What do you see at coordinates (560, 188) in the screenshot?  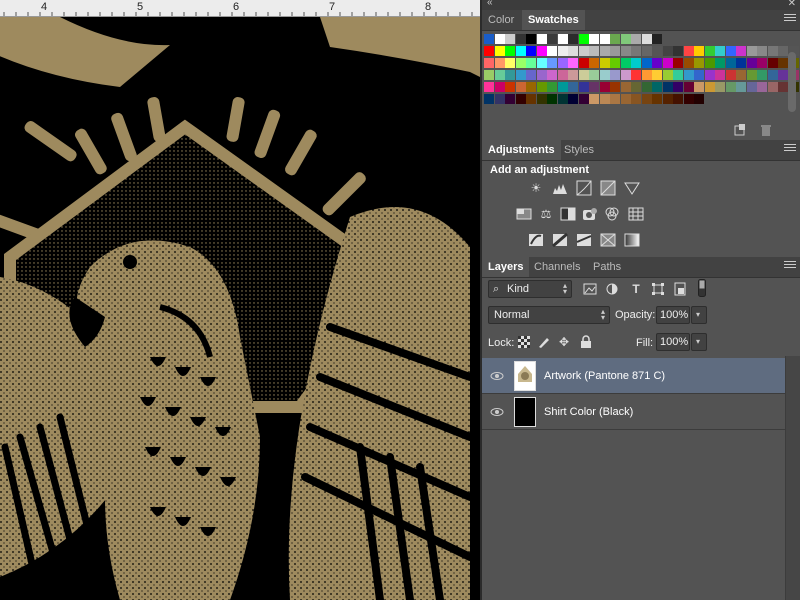 I see `levels-icon` at bounding box center [560, 188].